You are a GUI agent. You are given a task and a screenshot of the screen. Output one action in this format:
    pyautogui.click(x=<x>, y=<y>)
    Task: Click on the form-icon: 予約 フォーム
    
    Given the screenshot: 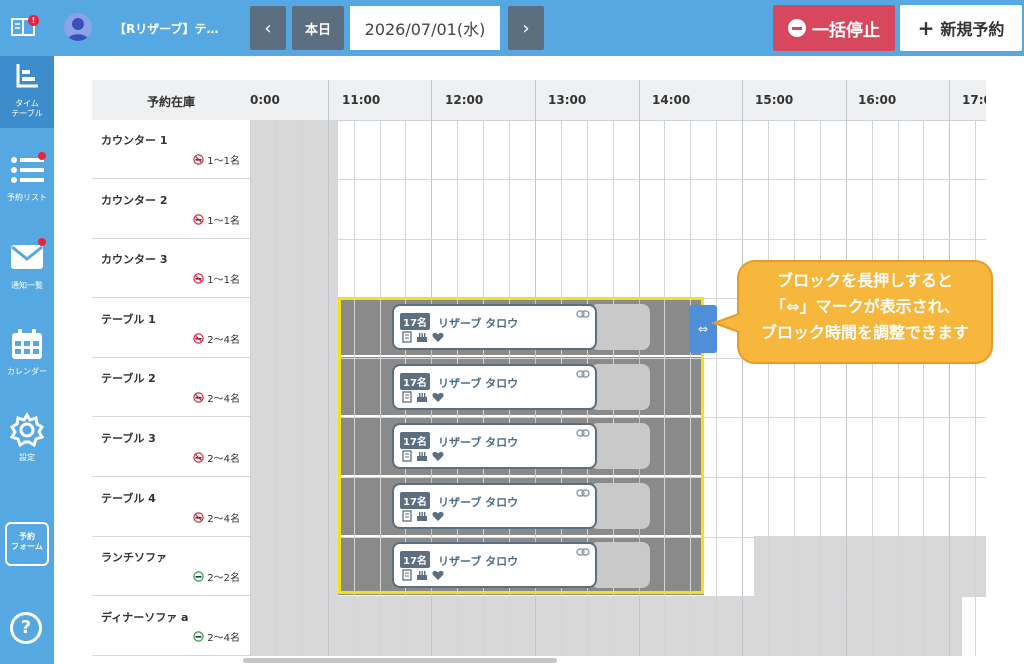 What is the action you would take?
    pyautogui.click(x=27, y=542)
    